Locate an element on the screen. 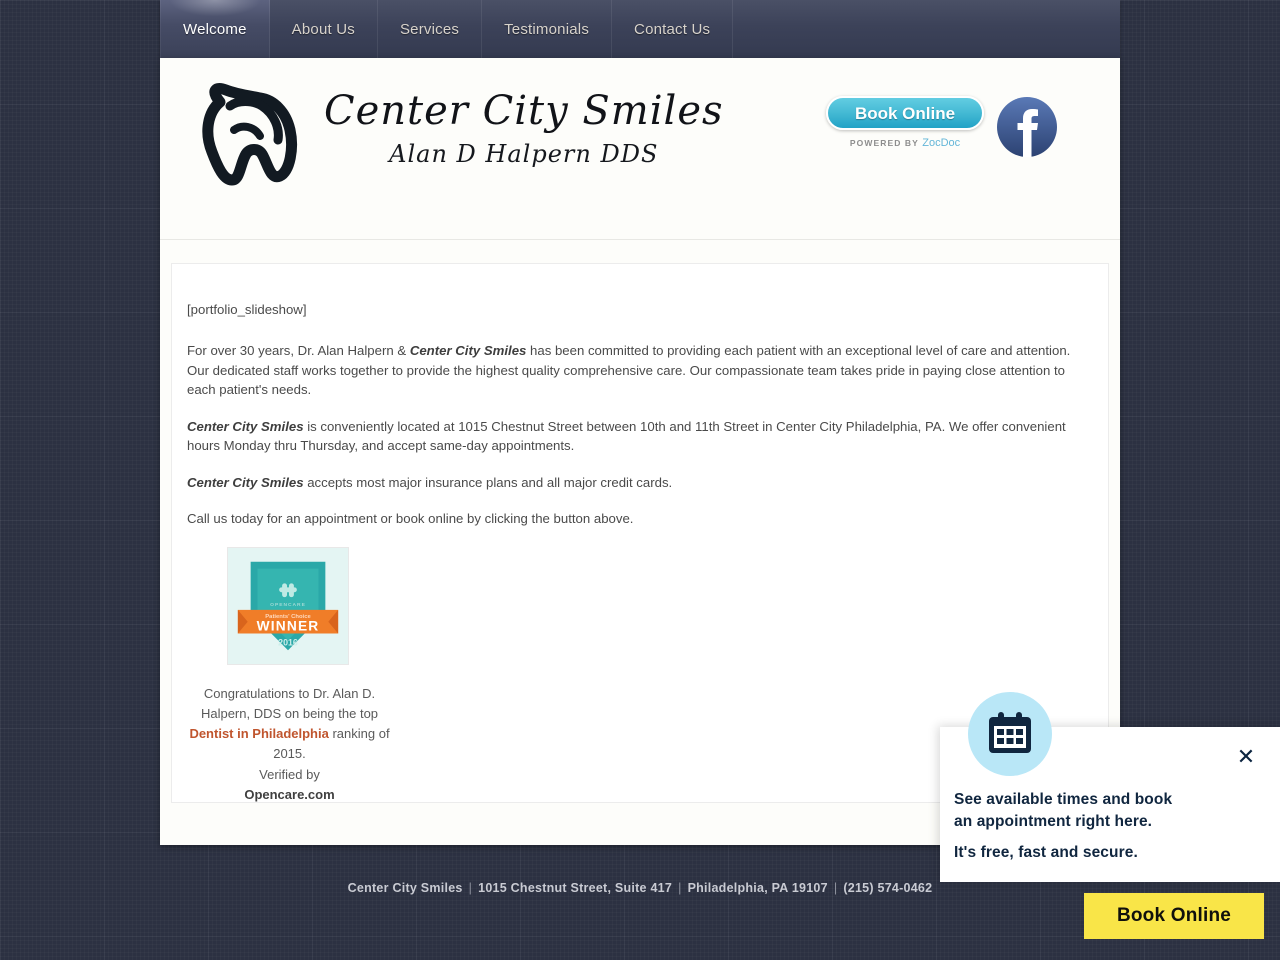  verifier-name: Opencare.com is located at coordinates (289, 794).